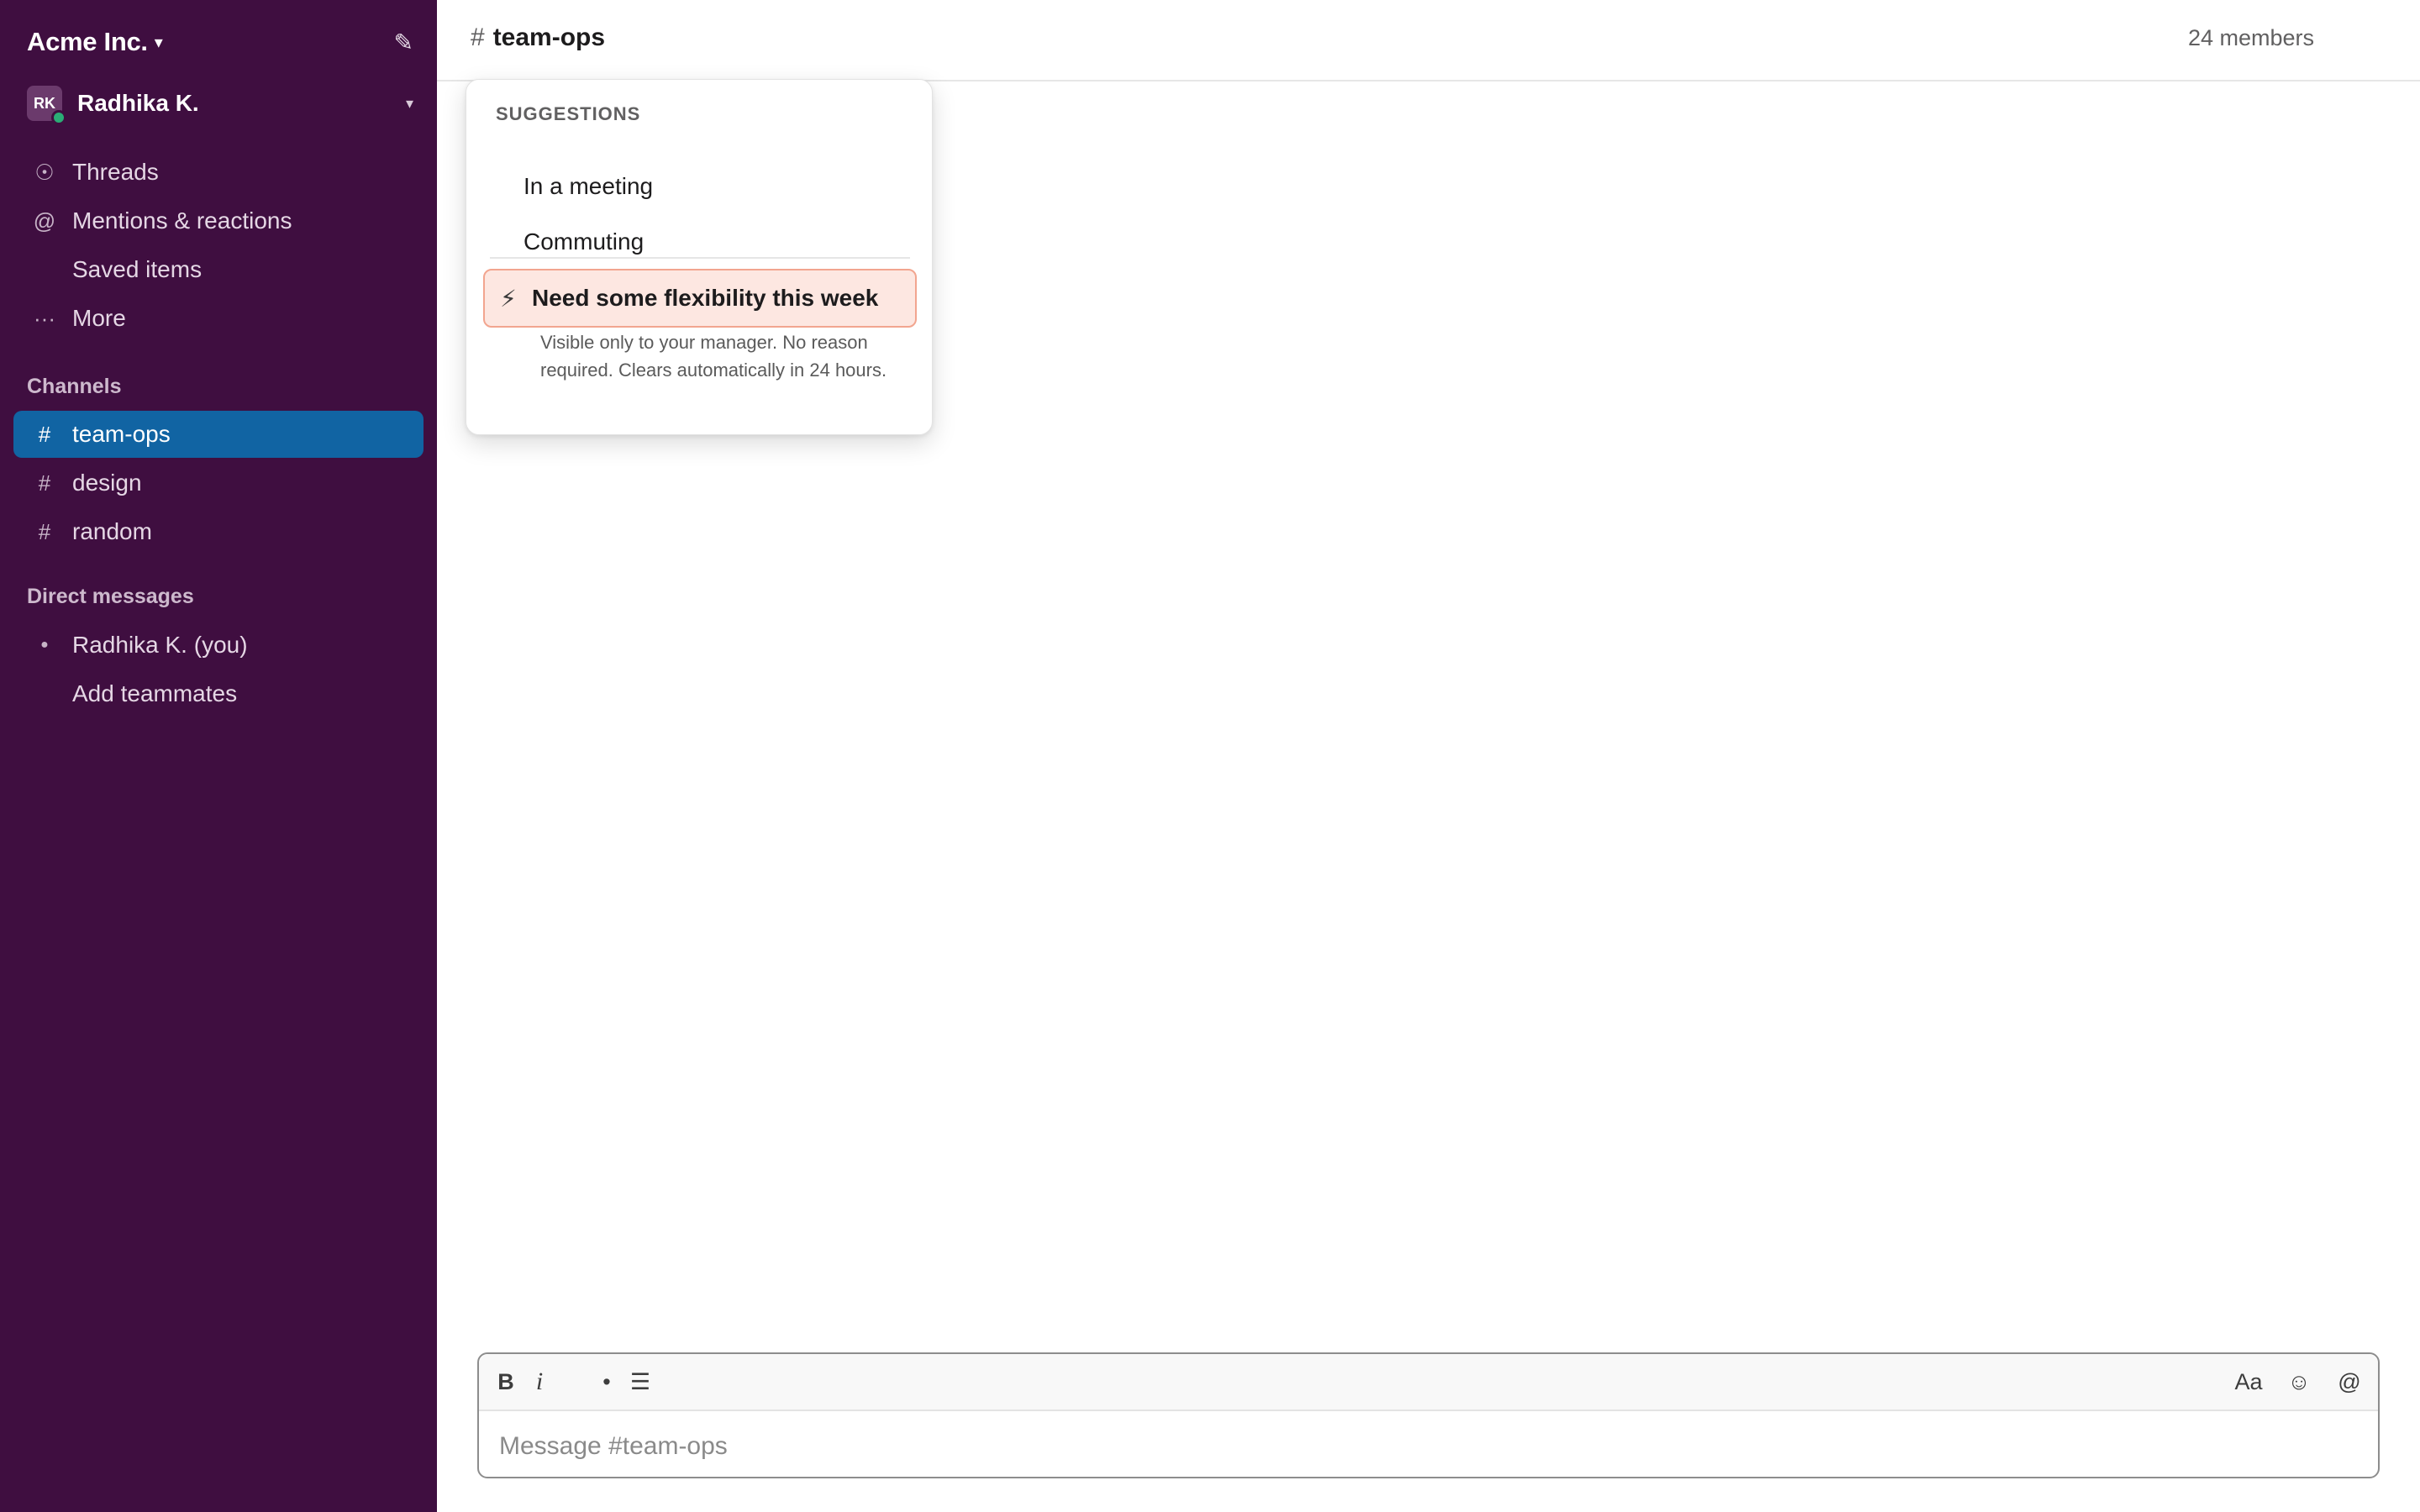 The width and height of the screenshot is (2420, 1512). What do you see at coordinates (588, 186) in the screenshot?
I see `suggestion-label: In a meeting` at bounding box center [588, 186].